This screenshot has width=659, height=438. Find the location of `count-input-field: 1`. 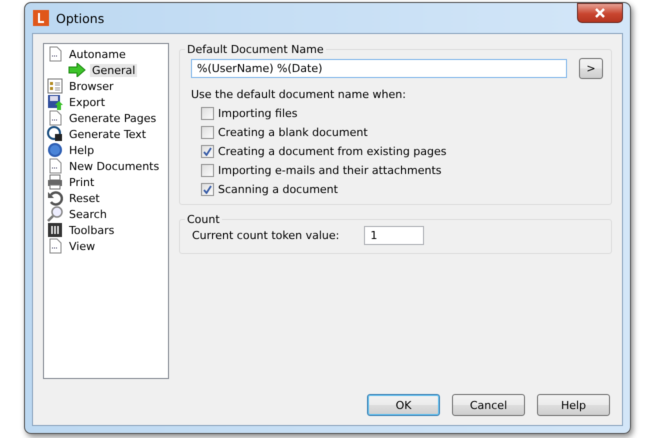

count-input-field: 1 is located at coordinates (394, 235).